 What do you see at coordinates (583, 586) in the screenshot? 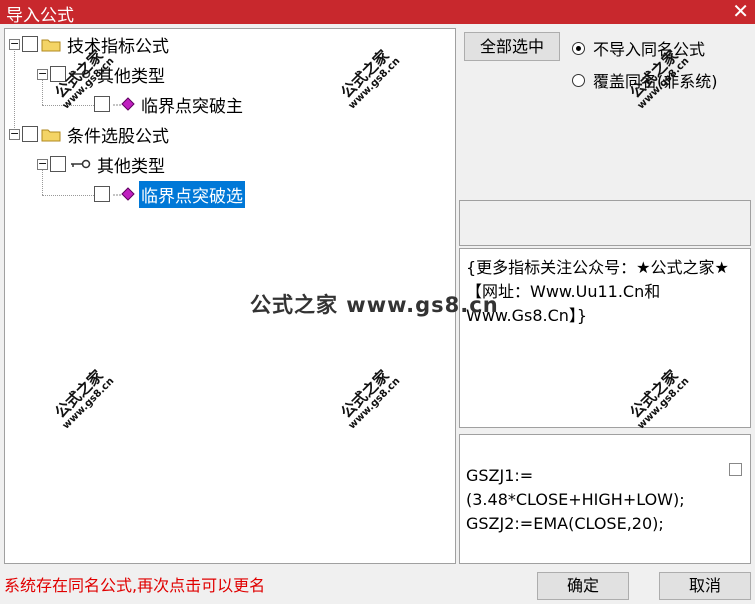
I see `ok-button: 确定` at bounding box center [583, 586].